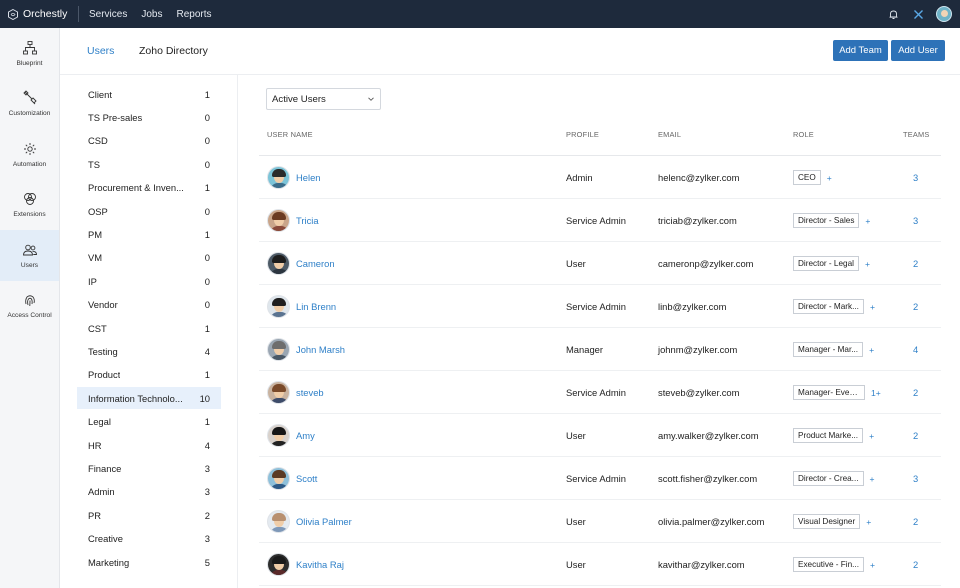 Image resolution: width=960 pixels, height=588 pixels. I want to click on tab-users: Users, so click(100, 51).